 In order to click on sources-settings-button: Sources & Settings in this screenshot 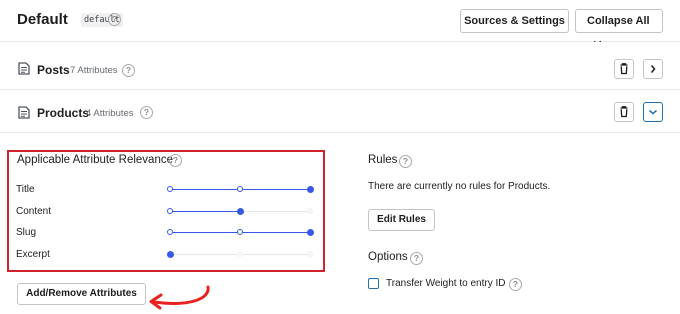, I will do `click(514, 21)`.